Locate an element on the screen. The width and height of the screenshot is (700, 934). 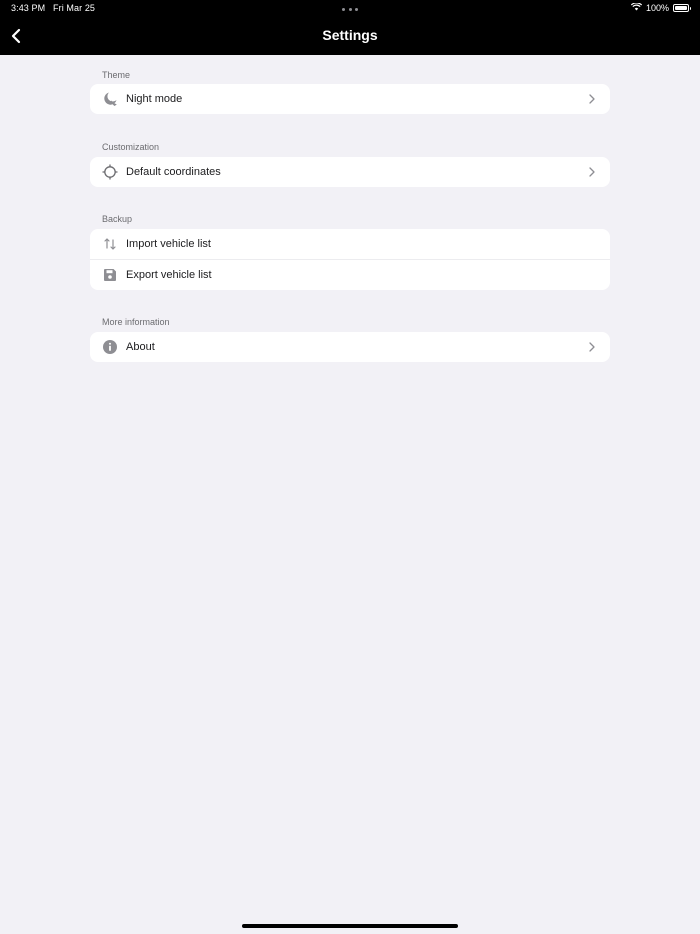
theme-card: Night mode is located at coordinates (350, 99).